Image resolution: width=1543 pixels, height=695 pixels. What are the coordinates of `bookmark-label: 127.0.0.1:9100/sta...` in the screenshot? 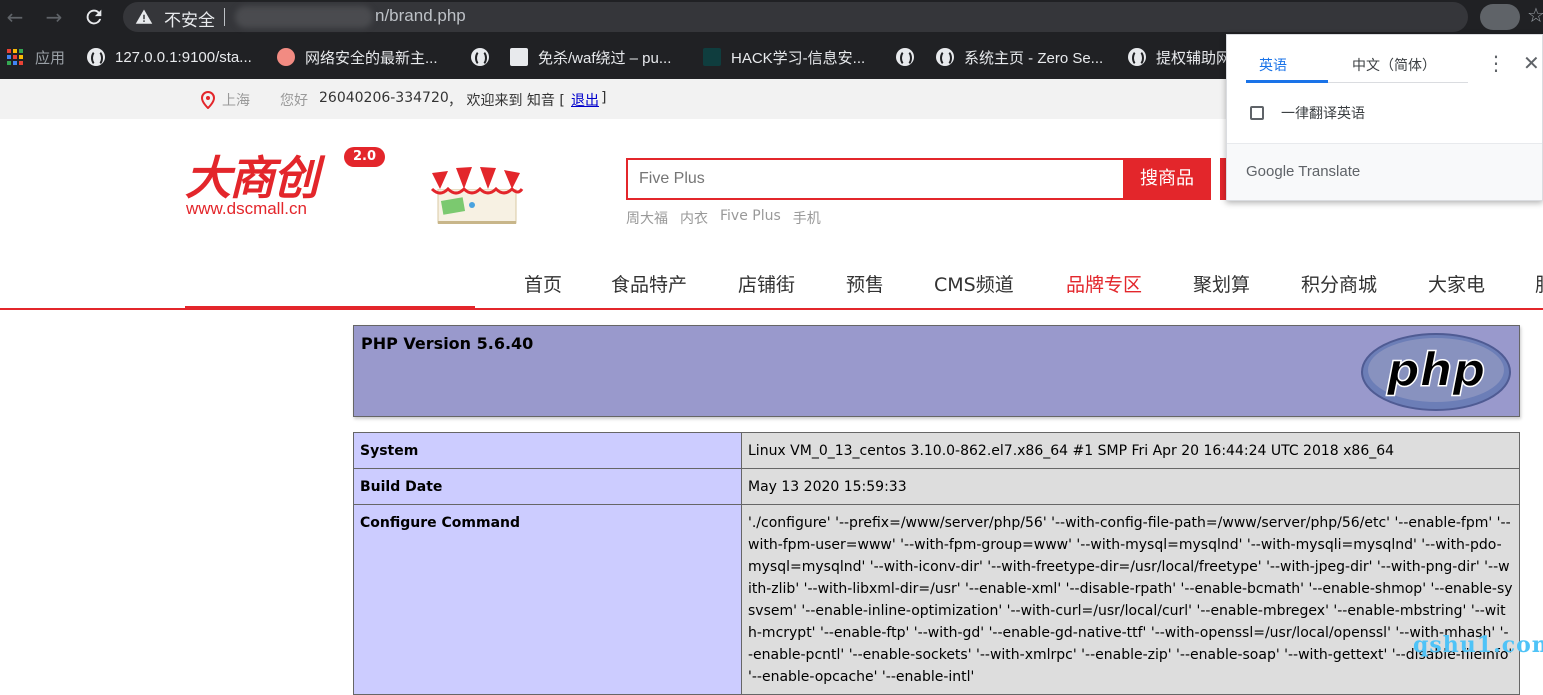 It's located at (183, 57).